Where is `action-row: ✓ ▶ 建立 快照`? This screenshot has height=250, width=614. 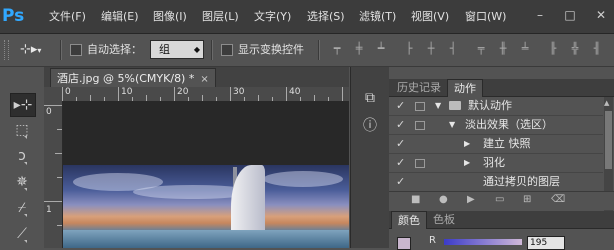 action-row: ✓ ▶ 建立 快照 is located at coordinates (496, 144).